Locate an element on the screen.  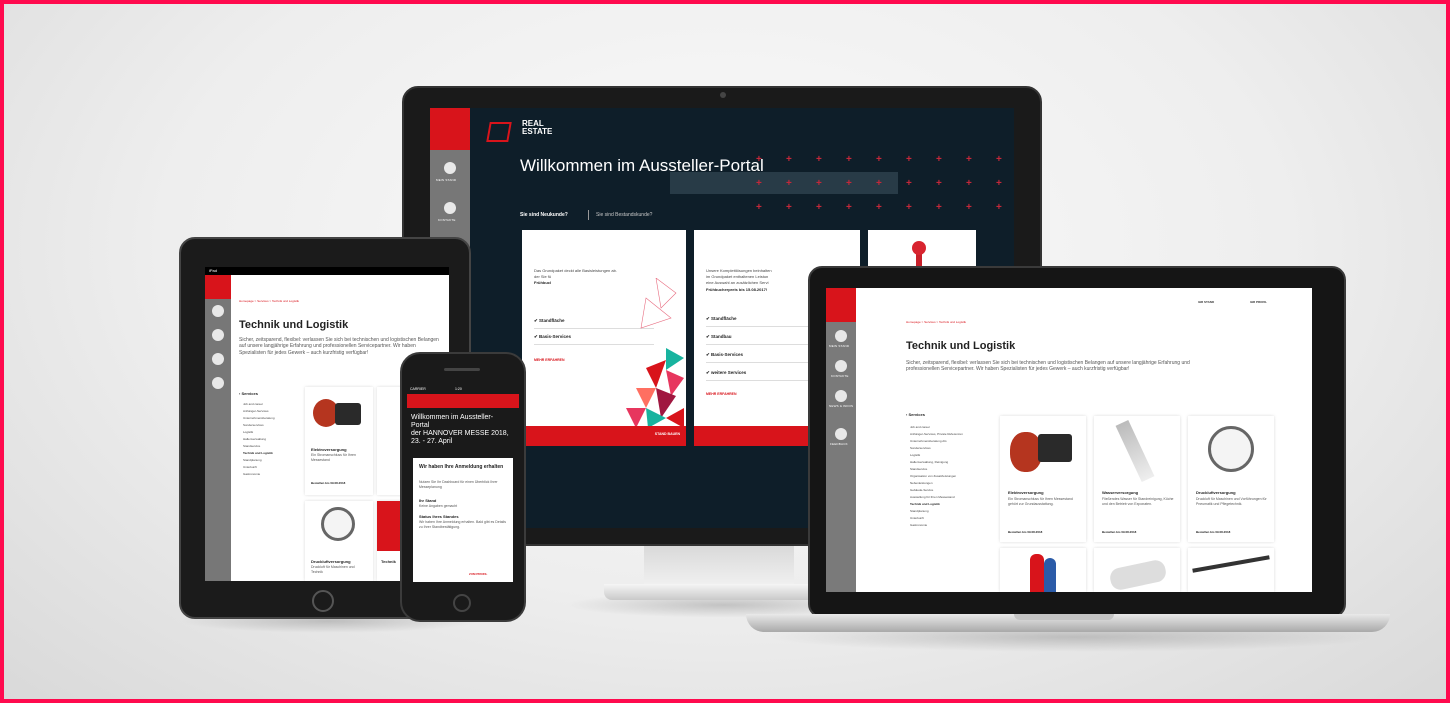
service-list-item: Anhänger-Services, Private Referenzen is located at coordinates (952, 434).